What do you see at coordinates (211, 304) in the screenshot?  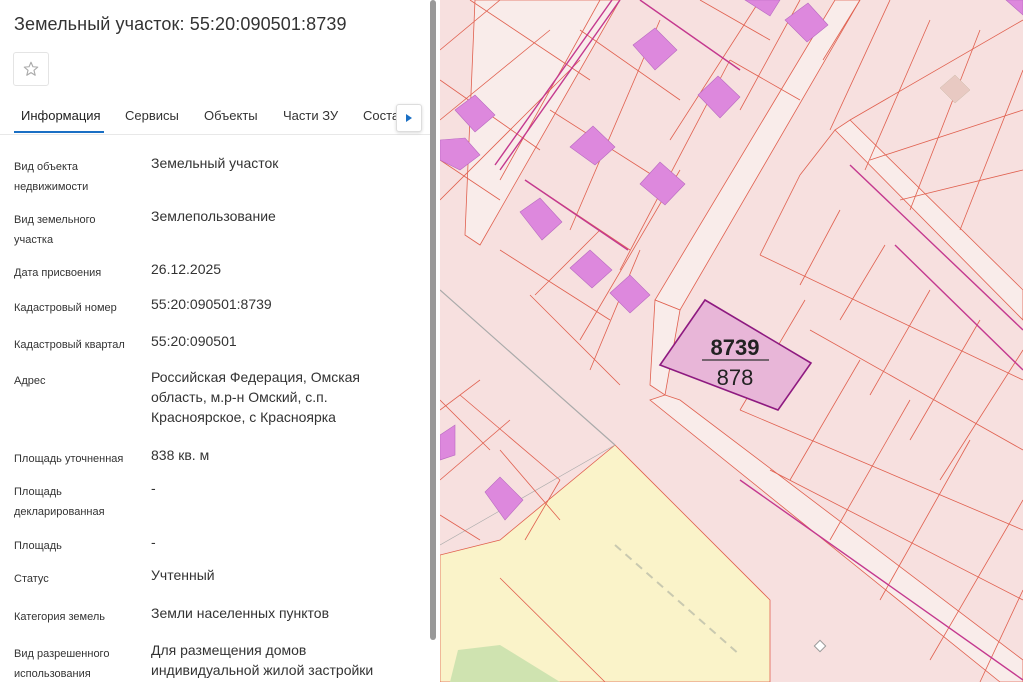 I see `field-value: 55:20:090501:8739` at bounding box center [211, 304].